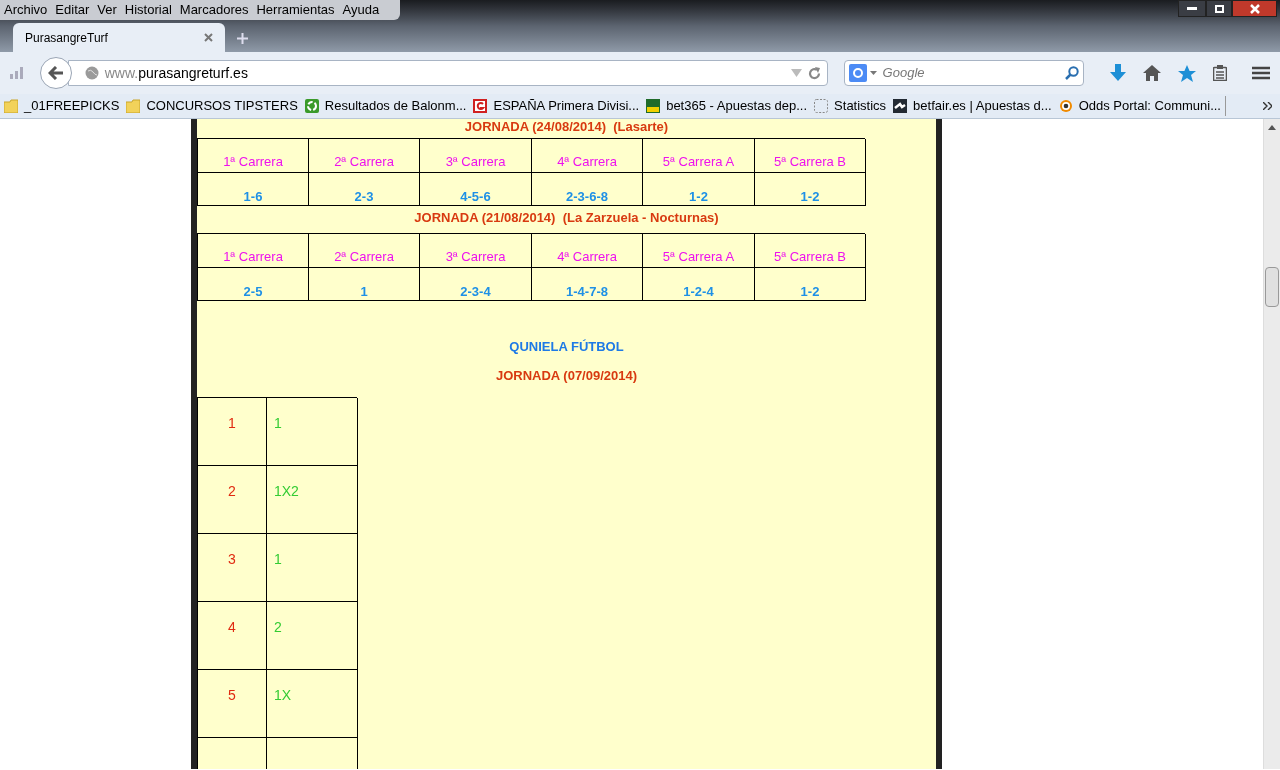 Image resolution: width=1280 pixels, height=770 pixels. What do you see at coordinates (119, 37) in the screenshot?
I see `browser-tab: PurasangreTurf` at bounding box center [119, 37].